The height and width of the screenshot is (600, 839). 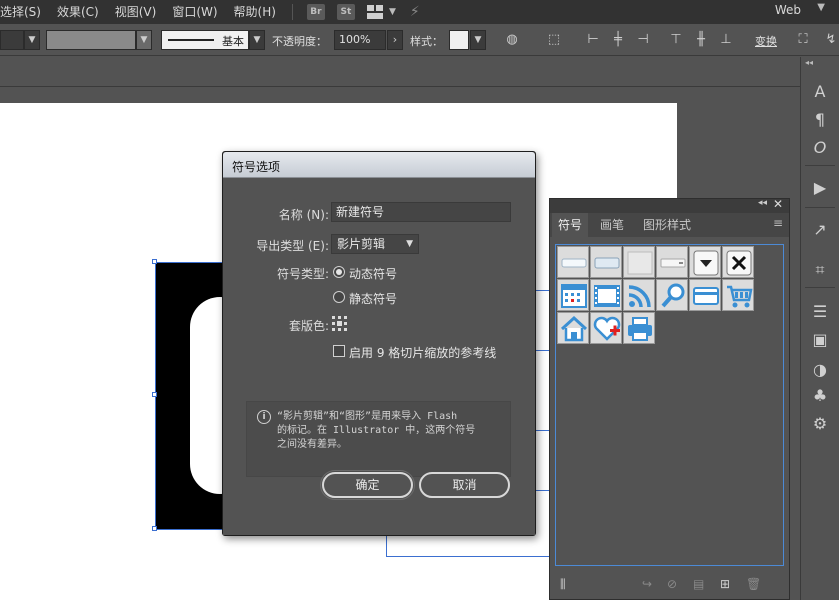 What do you see at coordinates (136, 12) in the screenshot?
I see `menu-view: 视图(V)` at bounding box center [136, 12].